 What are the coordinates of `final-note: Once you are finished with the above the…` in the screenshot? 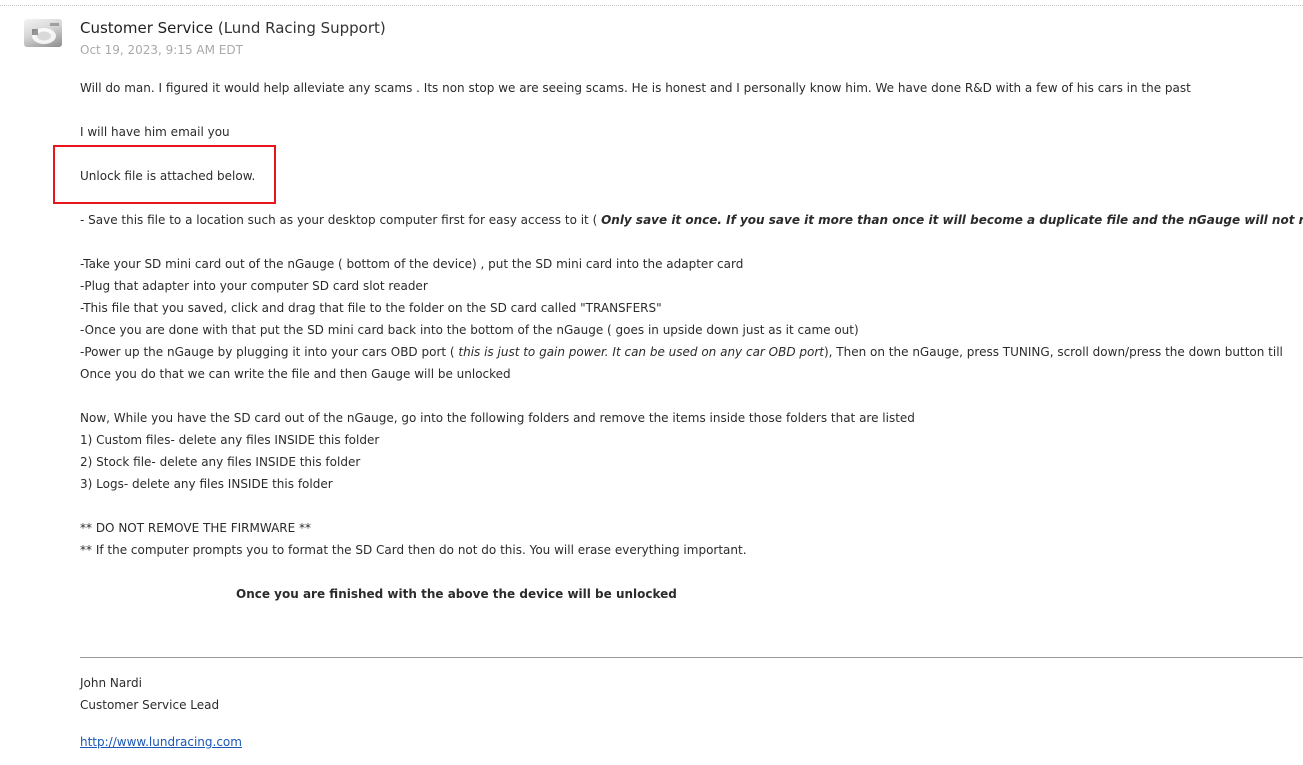 It's located at (456, 594).